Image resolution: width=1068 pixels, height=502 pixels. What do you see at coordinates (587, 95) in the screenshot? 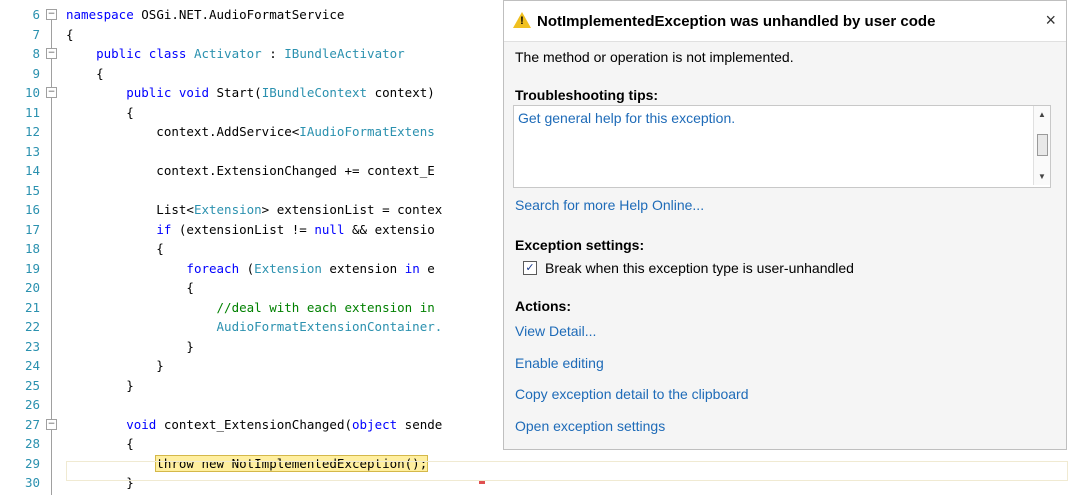
I see `troubleshooting-heading: Troubleshooting tips:` at bounding box center [587, 95].